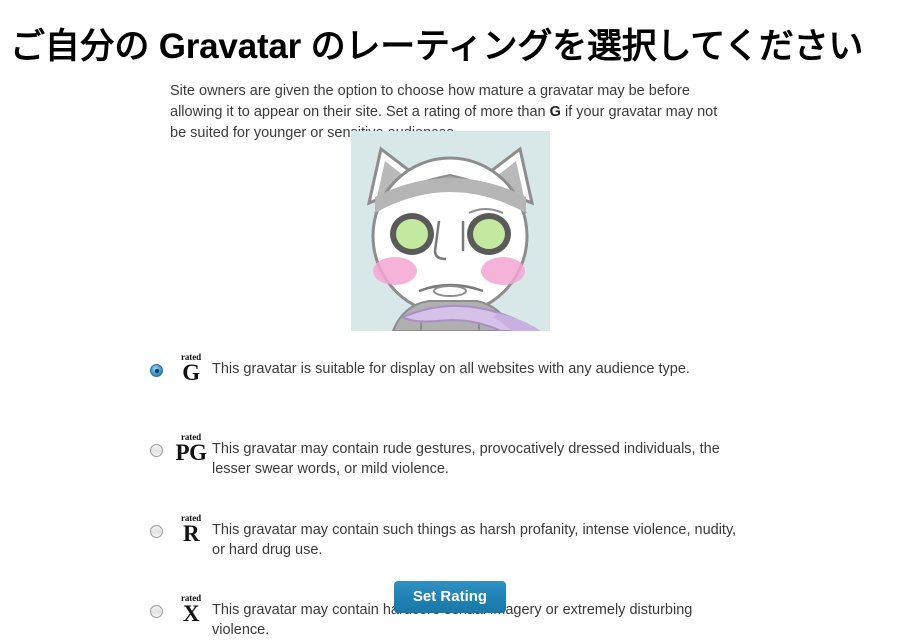 The image size is (914, 640). What do you see at coordinates (191, 452) in the screenshot?
I see `rating-letter-pg: PG` at bounding box center [191, 452].